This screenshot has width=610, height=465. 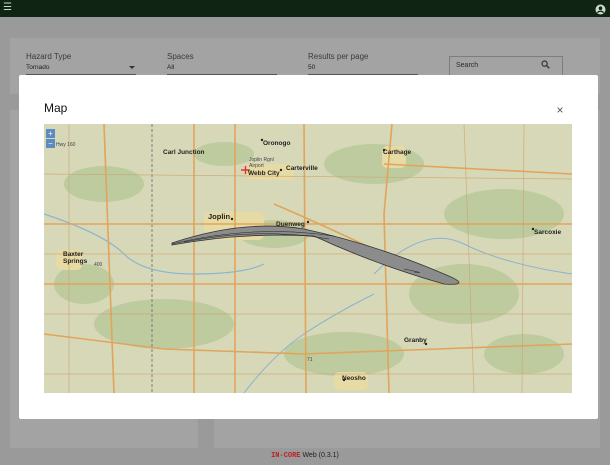 What do you see at coordinates (315, 255) in the screenshot?
I see `tornado-track` at bounding box center [315, 255].